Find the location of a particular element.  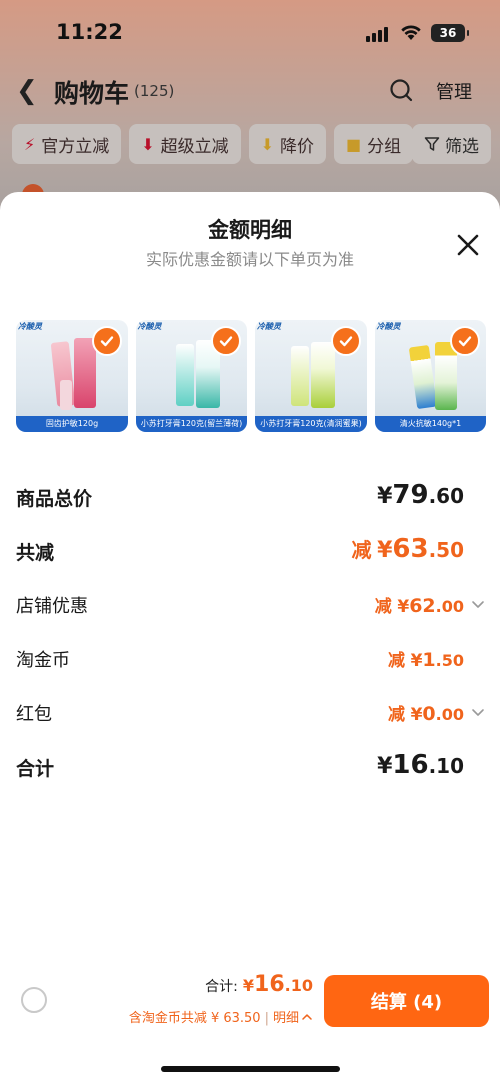

filter-chip-official-discount: ⚡ 官方立减 is located at coordinates (67, 144).